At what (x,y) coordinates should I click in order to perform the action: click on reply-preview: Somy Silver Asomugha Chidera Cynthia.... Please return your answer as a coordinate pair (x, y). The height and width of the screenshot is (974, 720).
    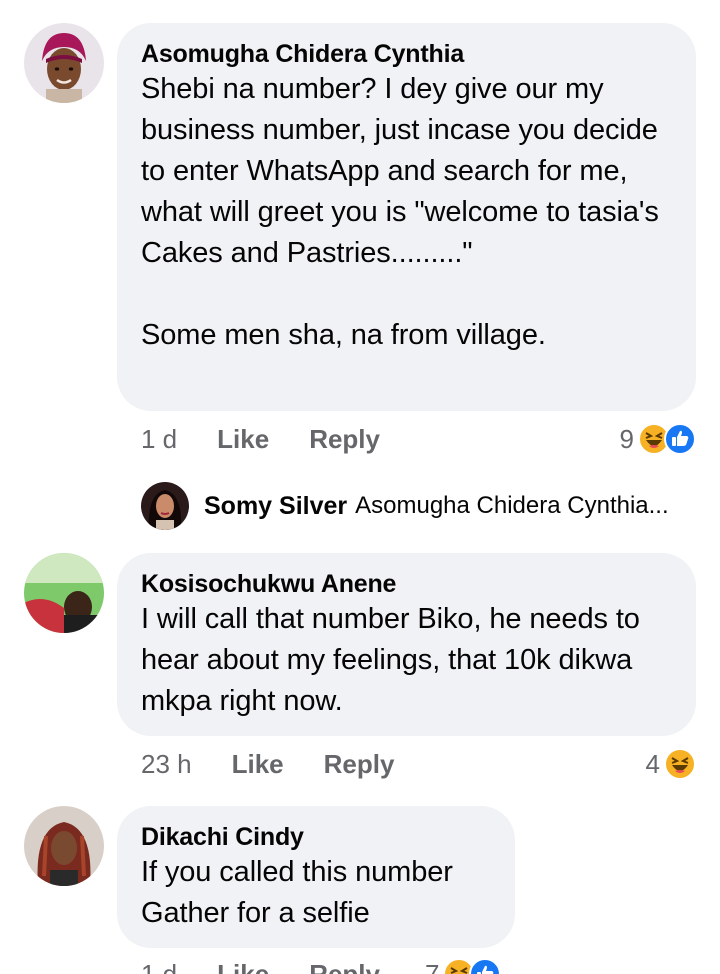
    Looking at the image, I should click on (436, 506).